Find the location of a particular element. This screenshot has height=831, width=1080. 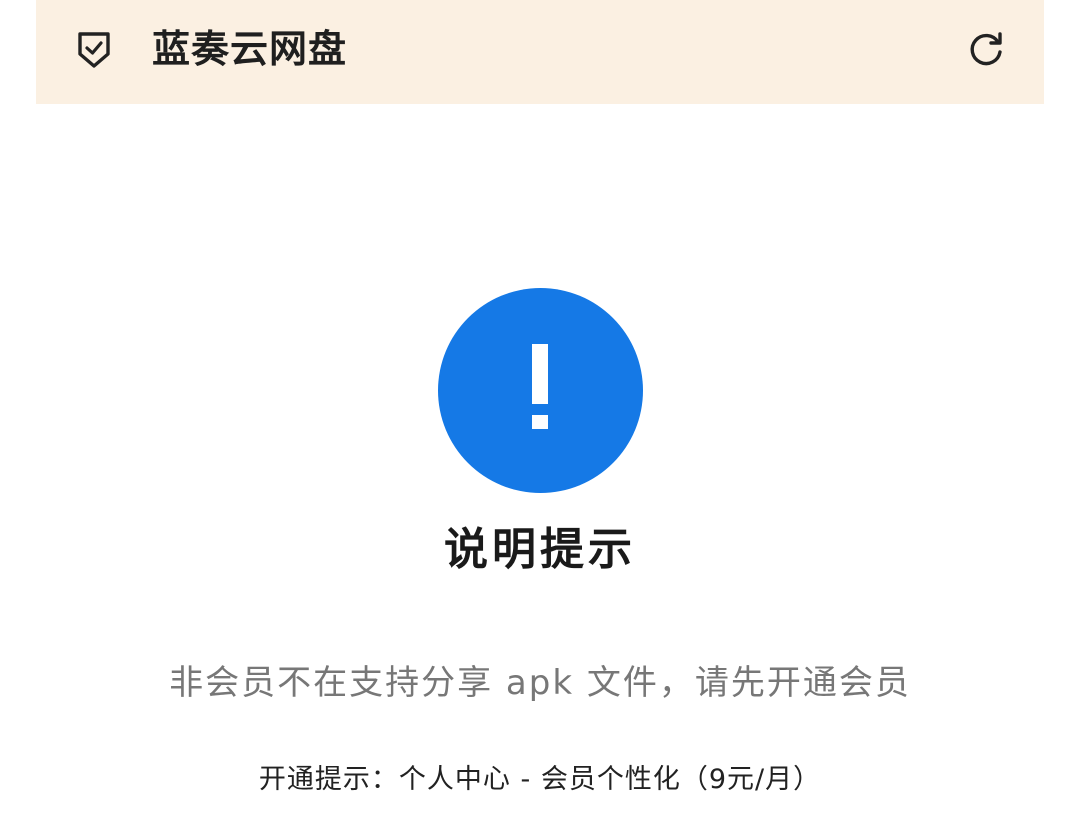

alert-message: 非会员不在支持分享 apk 文件，请先开通会员 is located at coordinates (540, 683).